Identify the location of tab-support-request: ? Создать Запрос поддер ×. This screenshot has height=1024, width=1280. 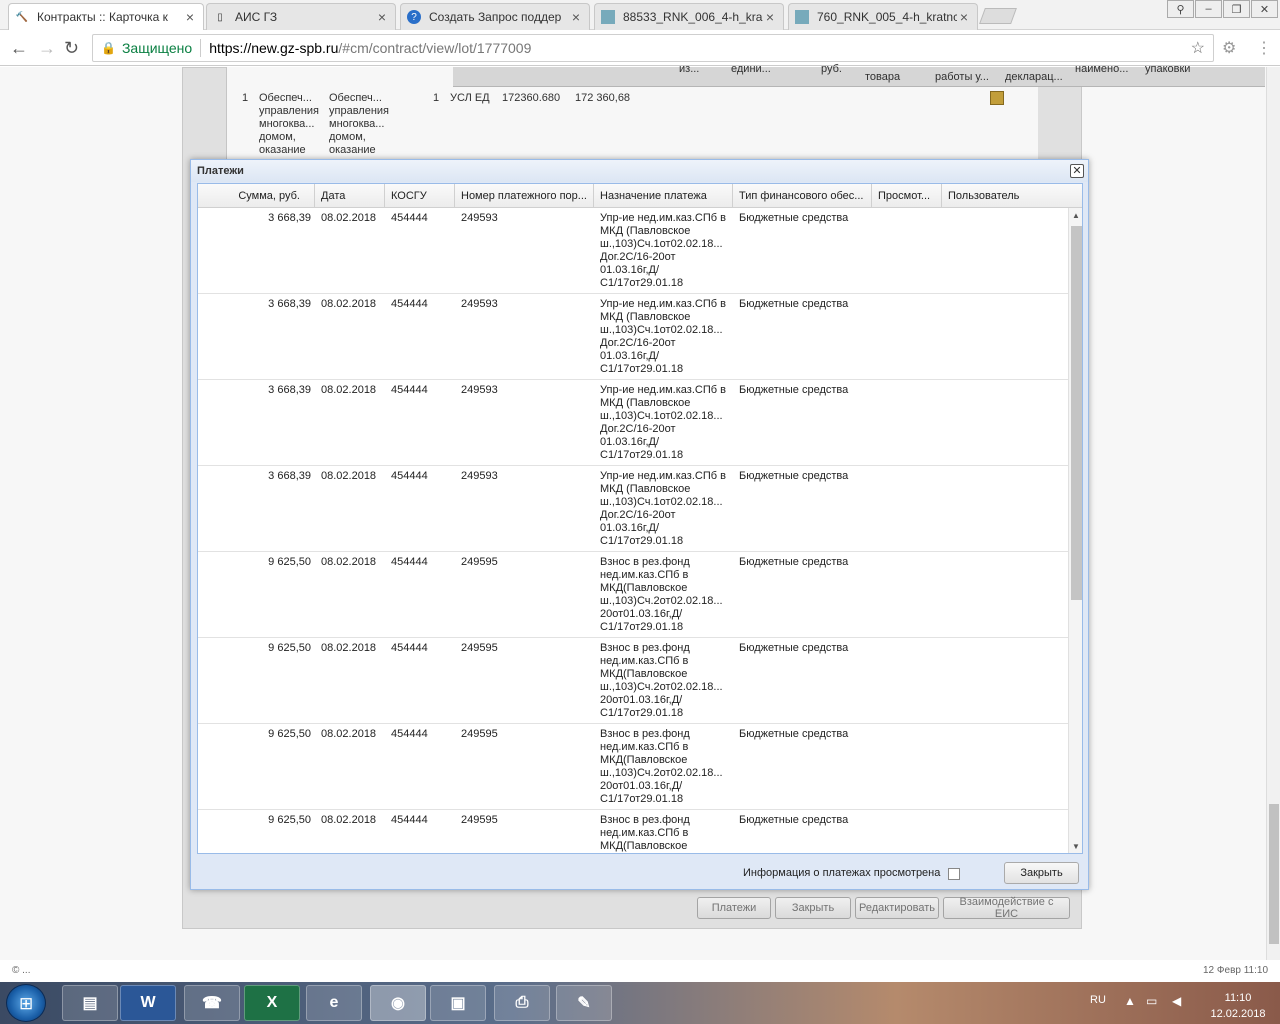
(495, 16).